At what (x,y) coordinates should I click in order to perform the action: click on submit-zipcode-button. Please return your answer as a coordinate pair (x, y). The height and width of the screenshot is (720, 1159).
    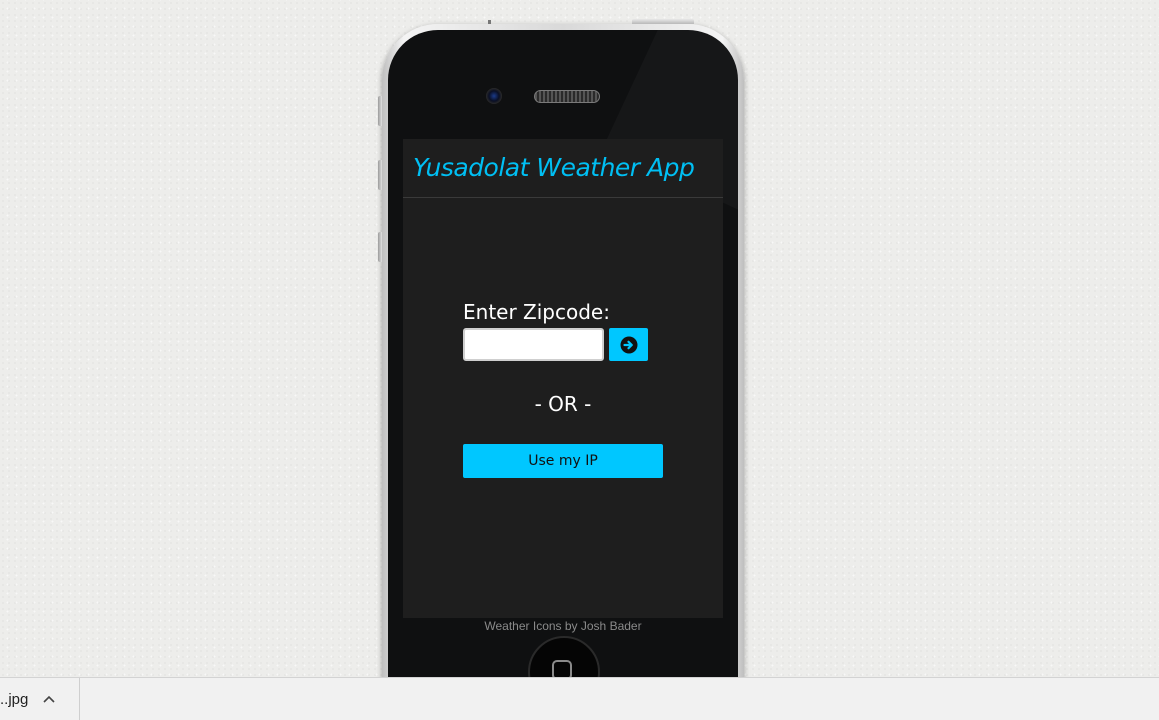
    Looking at the image, I should click on (628, 344).